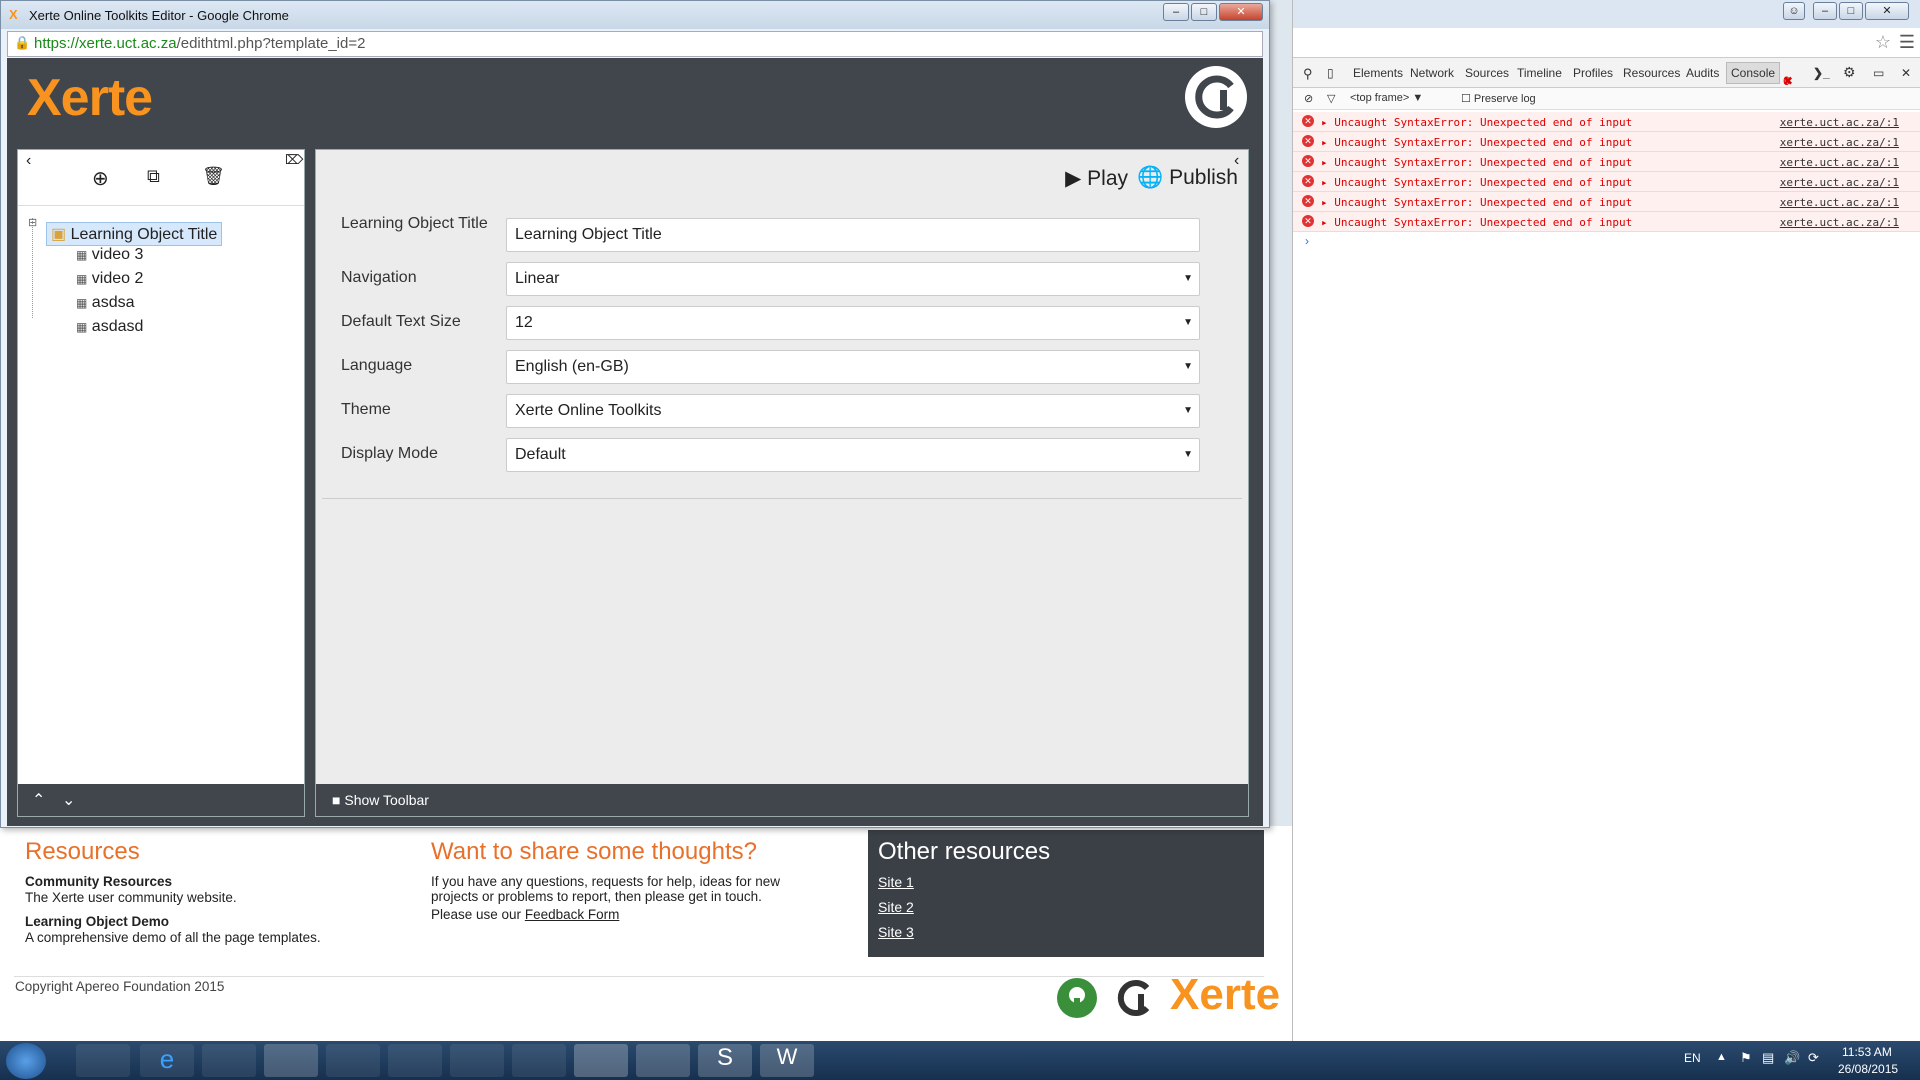 Image resolution: width=1920 pixels, height=1080 pixels. What do you see at coordinates (782, 800) in the screenshot?
I see `main-bottom-bar: ■ Show Toolbar` at bounding box center [782, 800].